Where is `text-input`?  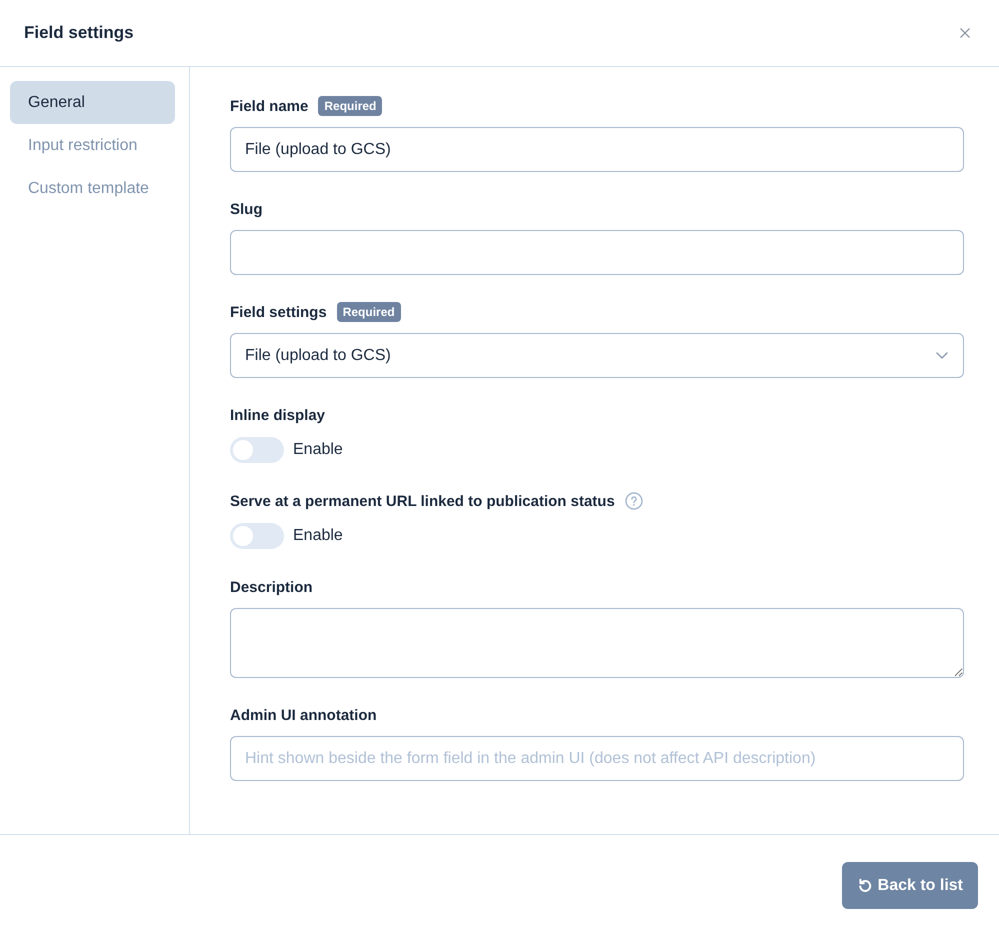 text-input is located at coordinates (597, 252).